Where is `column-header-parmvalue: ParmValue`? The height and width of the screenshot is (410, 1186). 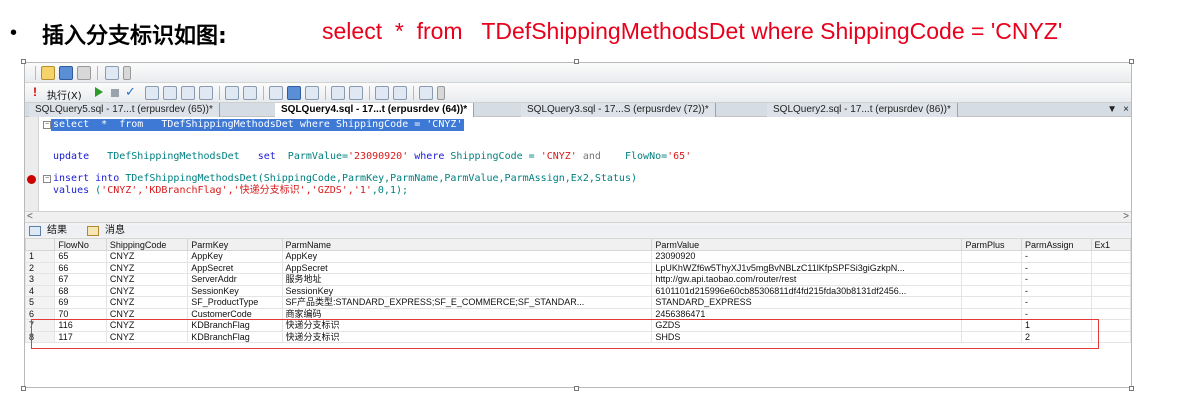 column-header-parmvalue: ParmValue is located at coordinates (807, 244).